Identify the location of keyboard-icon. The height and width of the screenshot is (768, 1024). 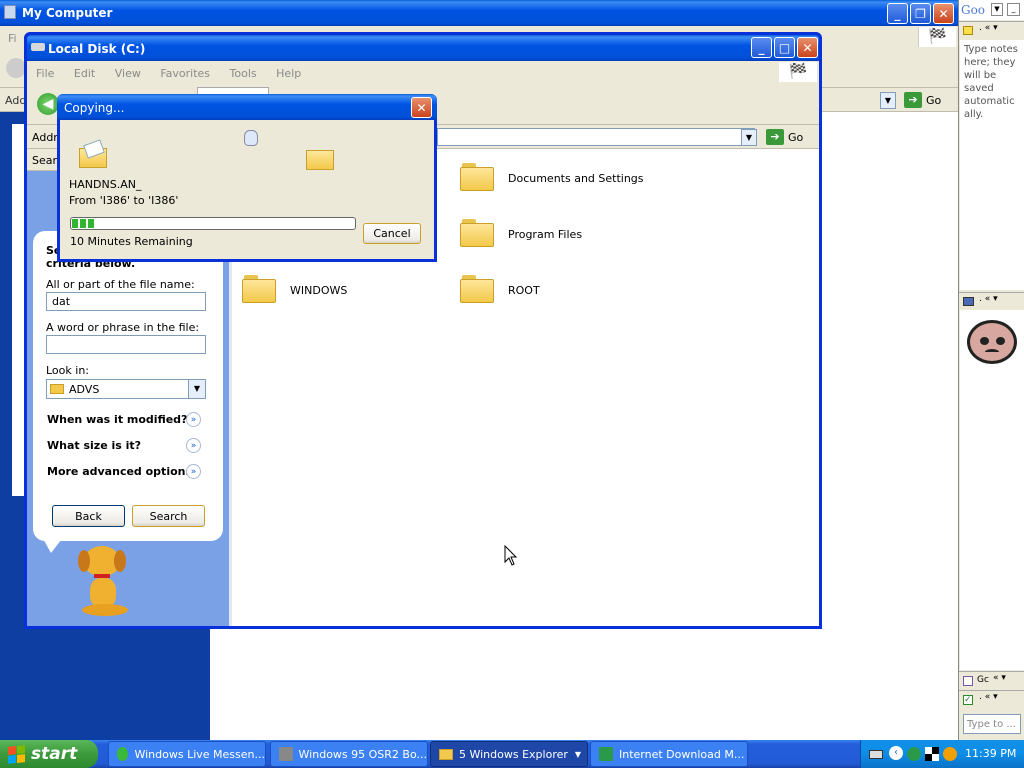
(876, 754).